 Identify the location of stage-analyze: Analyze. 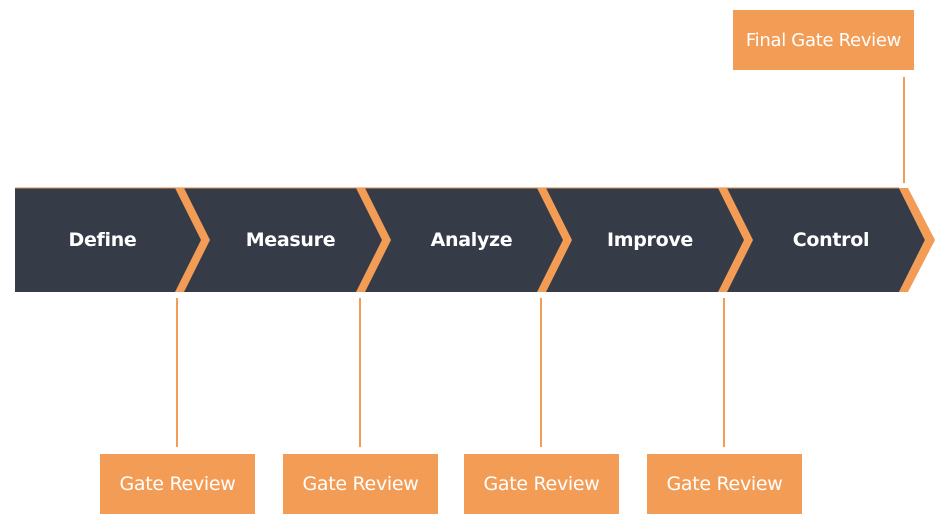
(471, 240).